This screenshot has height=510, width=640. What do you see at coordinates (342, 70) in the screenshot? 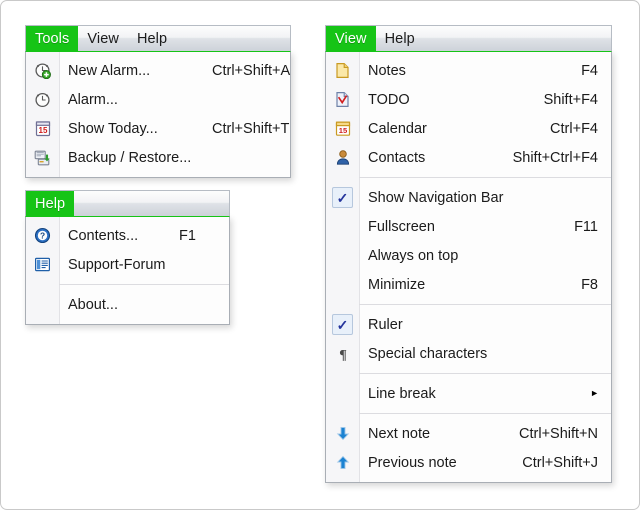
I see `note-page-icon` at bounding box center [342, 70].